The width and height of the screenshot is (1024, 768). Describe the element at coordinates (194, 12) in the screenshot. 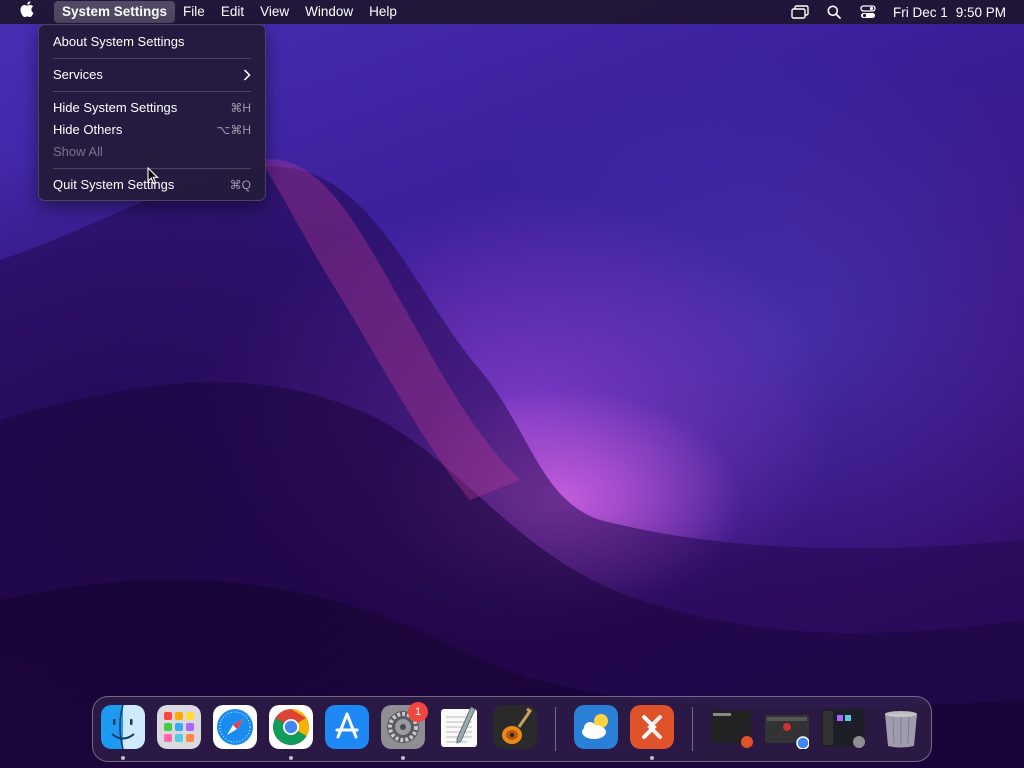

I see `menu-file: File` at that location.